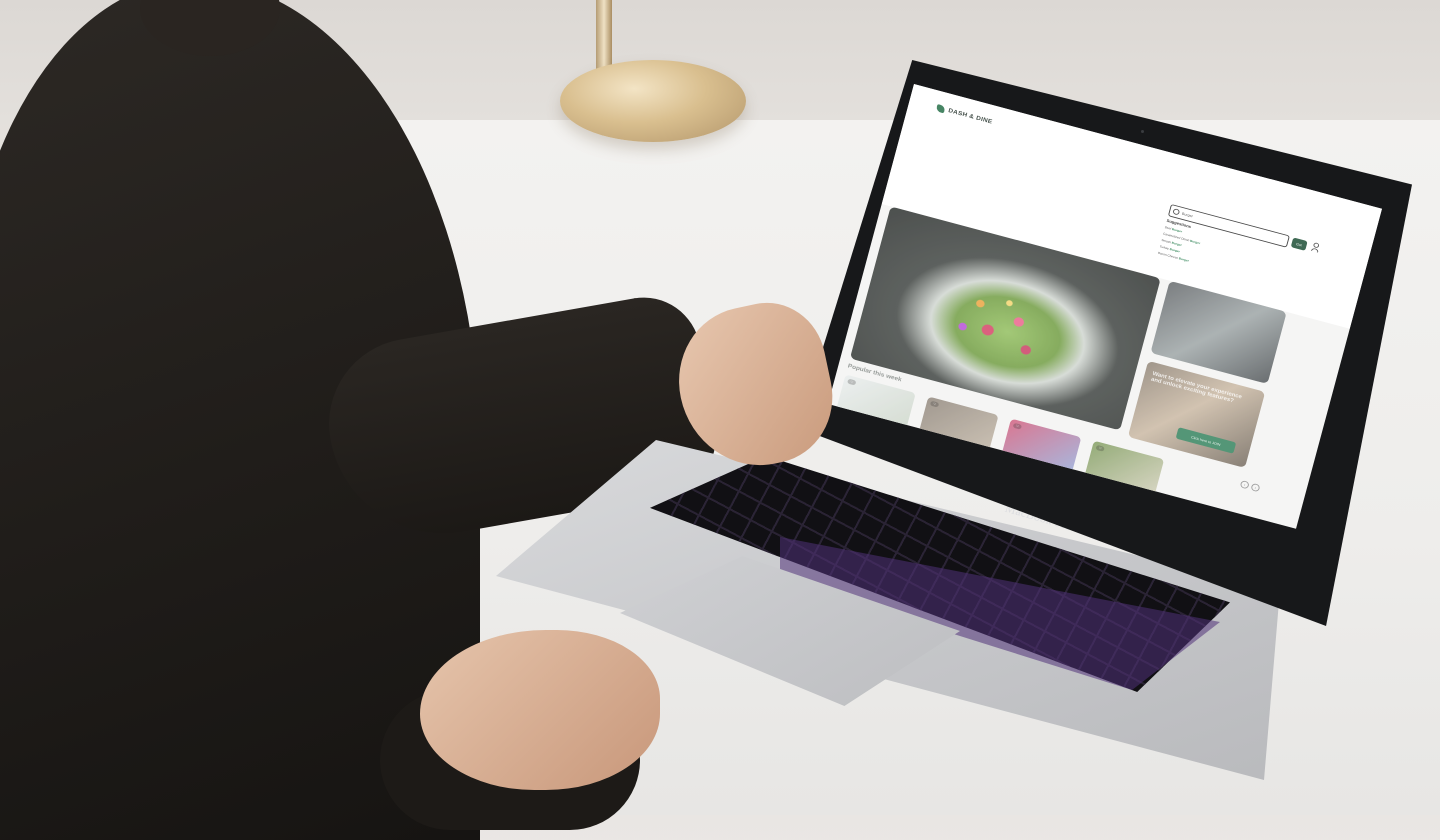 This screenshot has width=1440, height=840. I want to click on webcam, so click(1142, 131).